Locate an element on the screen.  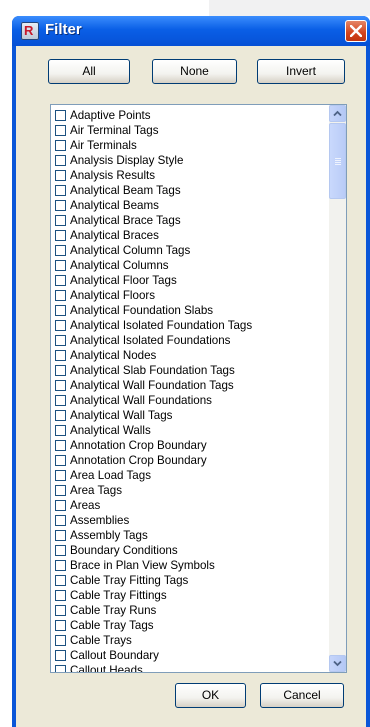
list-item: Callout Boundary is located at coordinates (188, 655).